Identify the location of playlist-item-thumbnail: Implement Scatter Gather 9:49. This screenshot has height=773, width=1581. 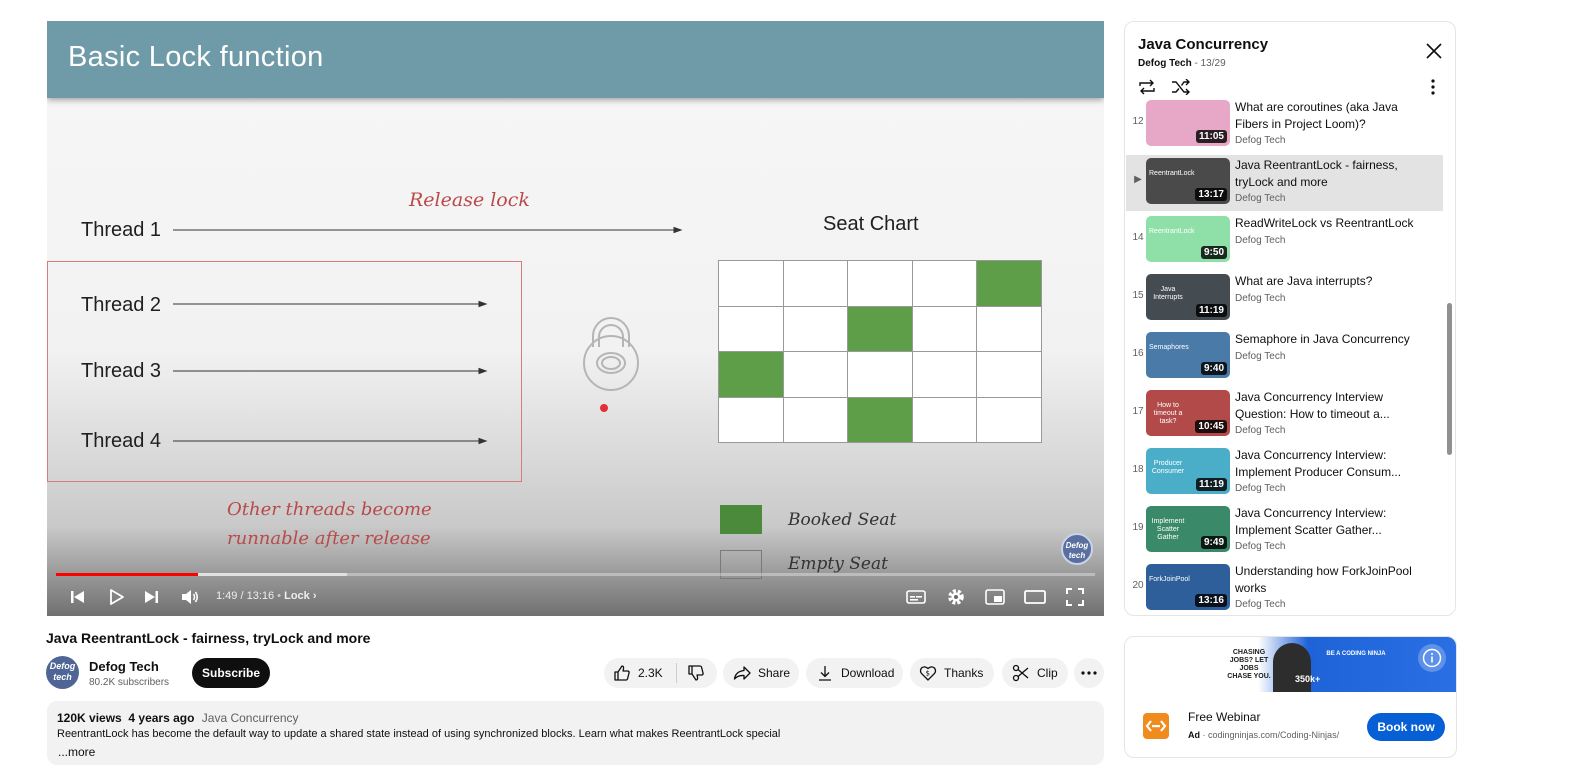
(1188, 529).